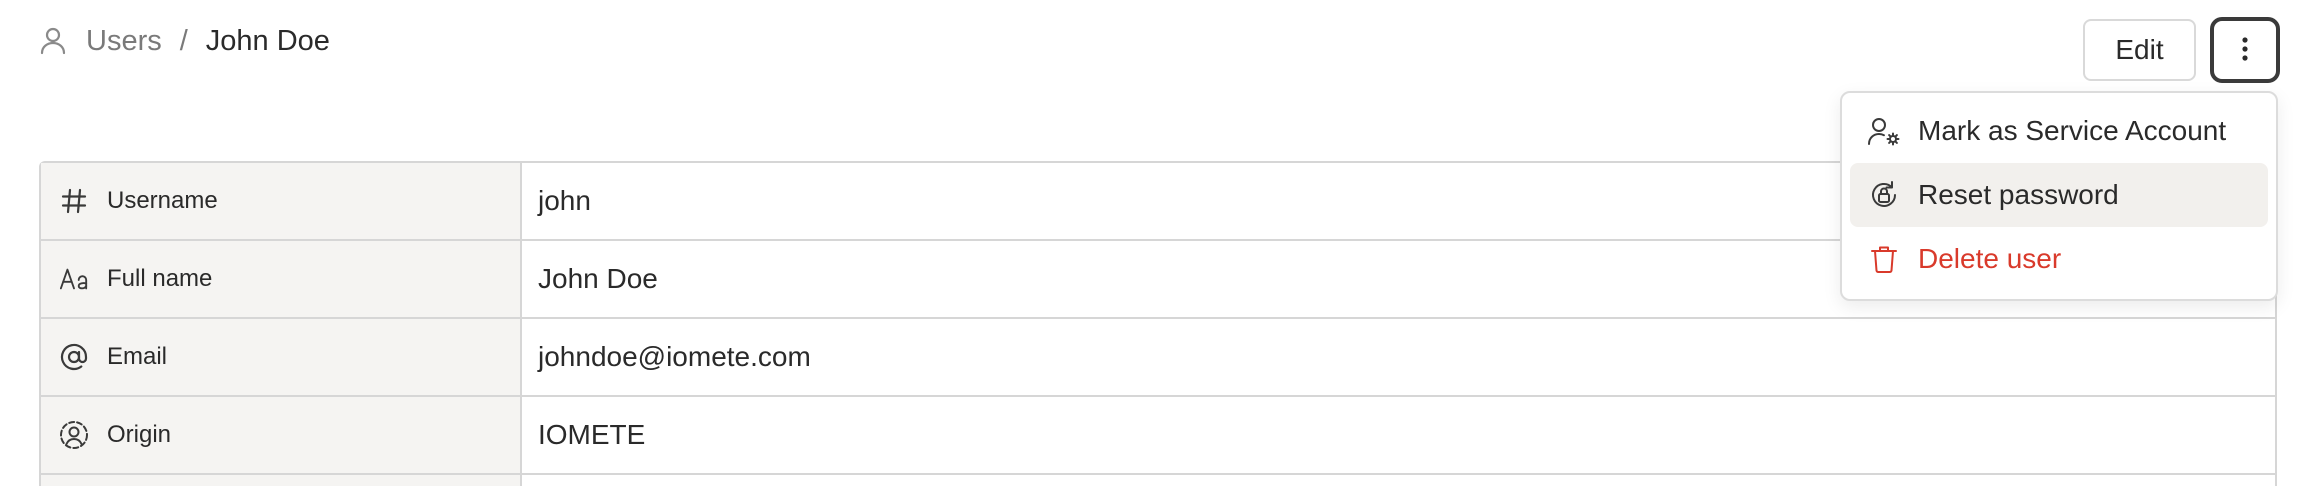 This screenshot has width=2312, height=486. Describe the element at coordinates (160, 278) in the screenshot. I see `row-label: Full name` at that location.